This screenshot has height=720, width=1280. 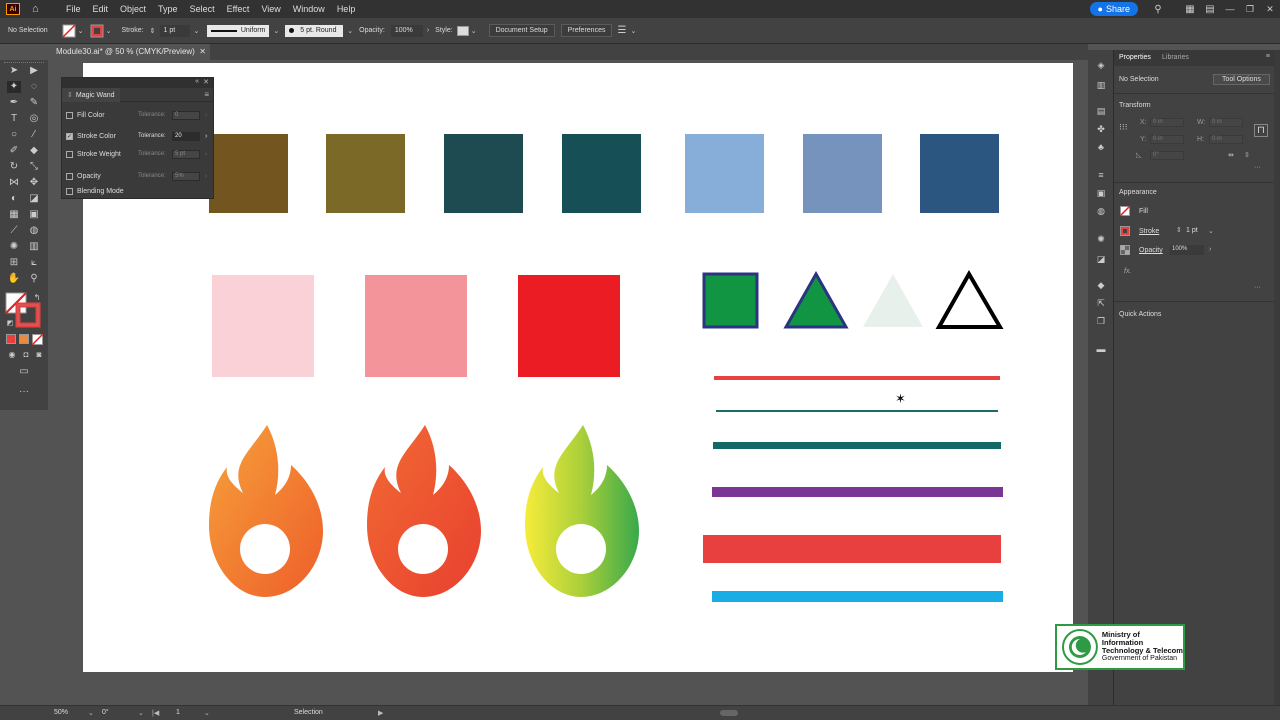 What do you see at coordinates (1101, 212) in the screenshot?
I see `transparency-panel-icon: ◍` at bounding box center [1101, 212].